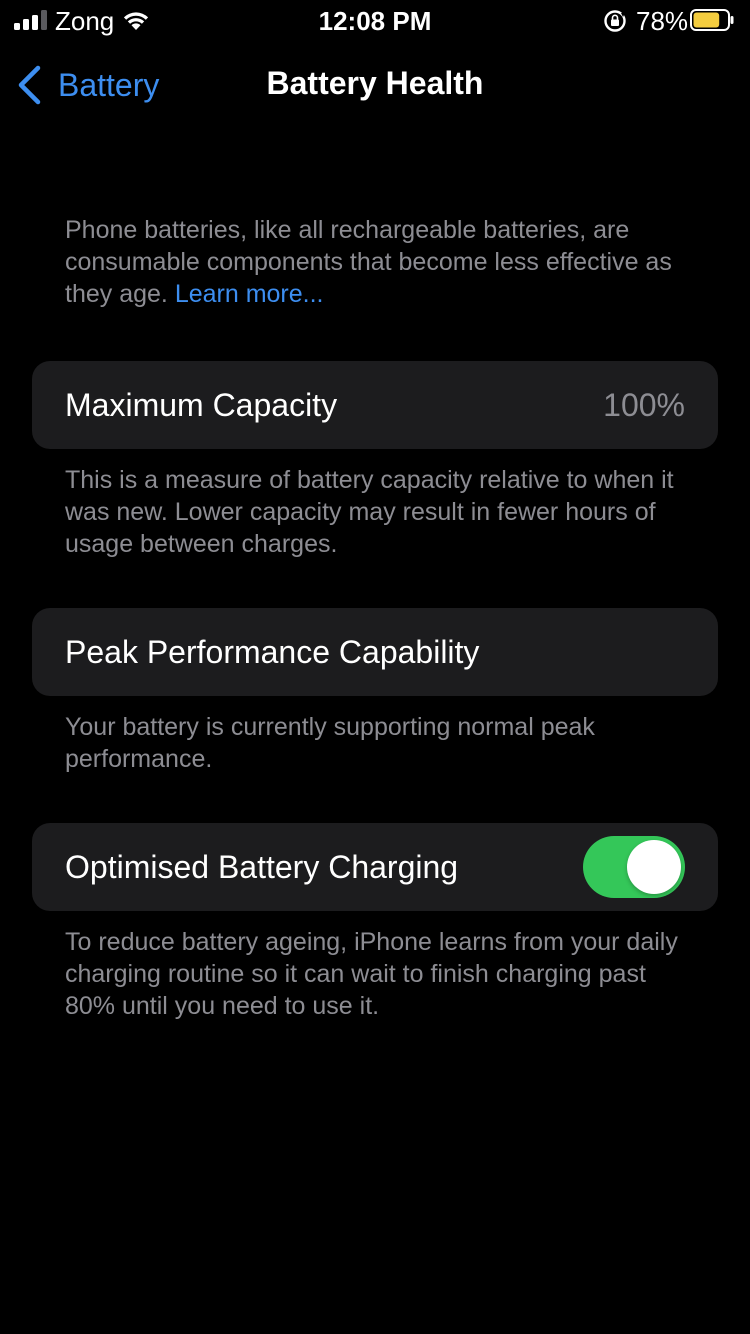 This screenshot has width=750, height=1334. Describe the element at coordinates (375, 405) in the screenshot. I see `maximum-capacity-row: Maximum Capacity 100%` at that location.